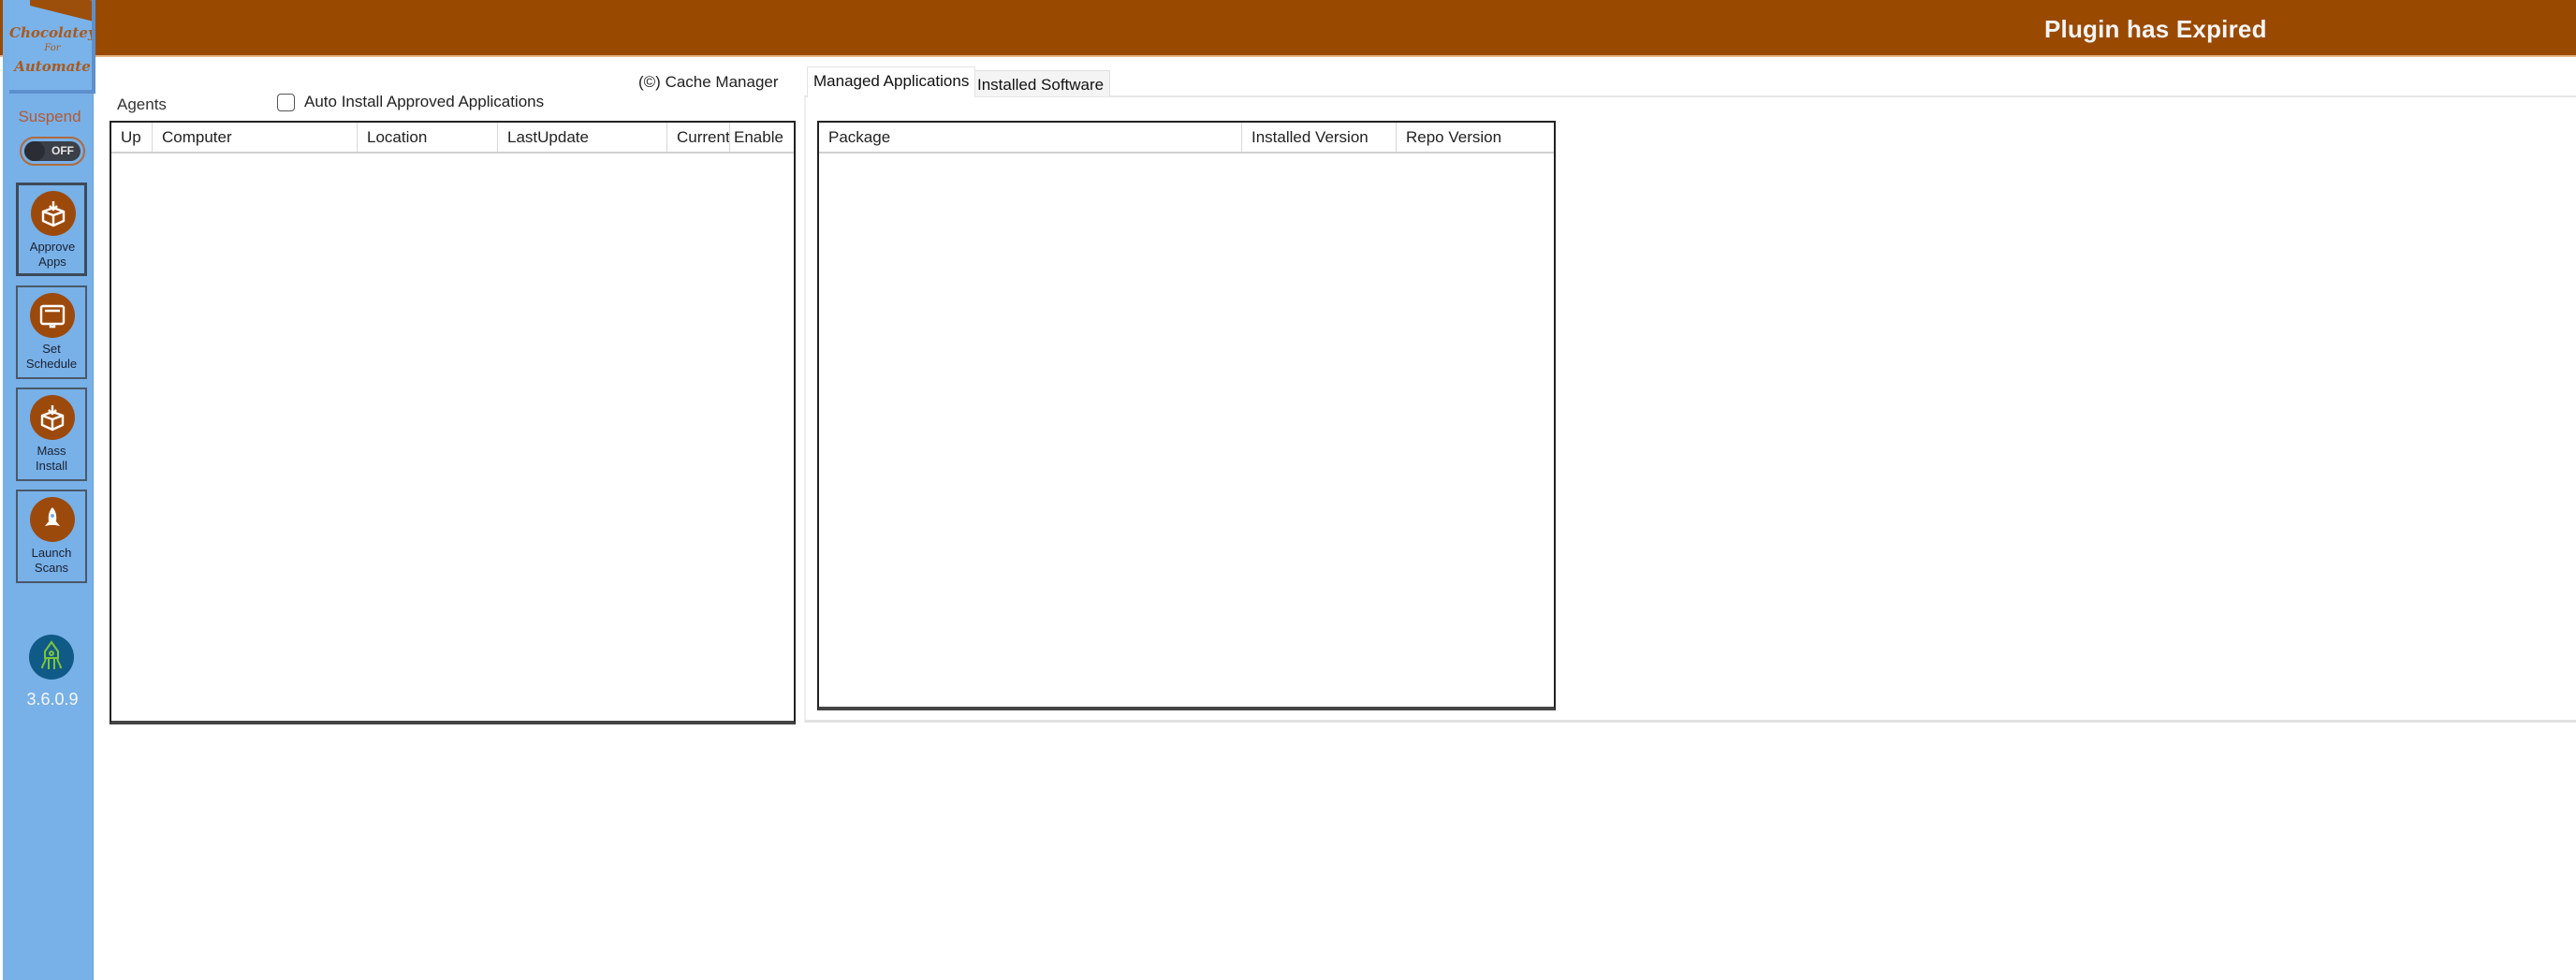  What do you see at coordinates (52, 247) in the screenshot?
I see `label-line-1: Approve` at bounding box center [52, 247].